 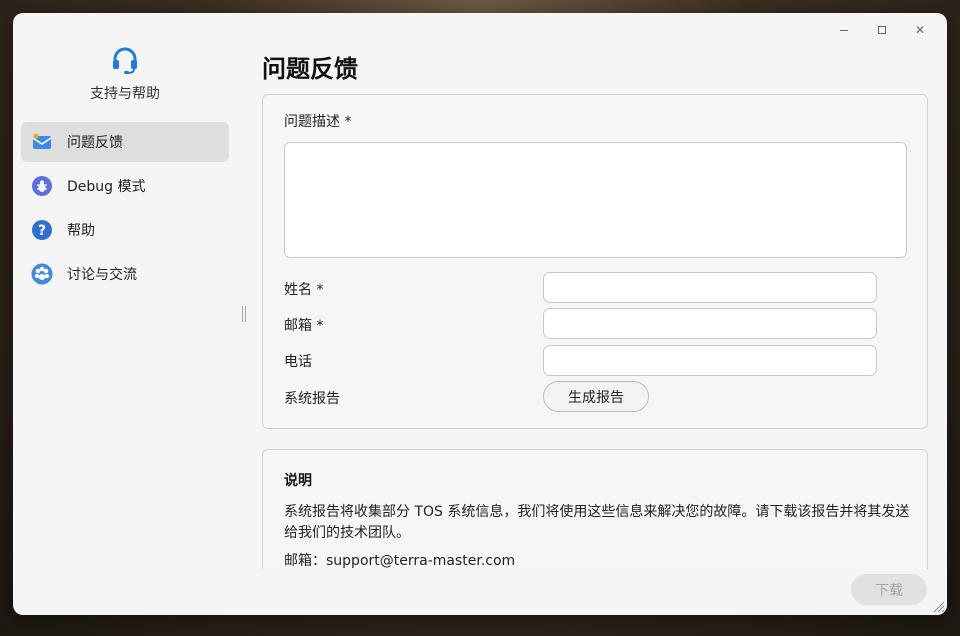 I want to click on sidebar-item-help: ? 帮助, so click(x=125, y=230).